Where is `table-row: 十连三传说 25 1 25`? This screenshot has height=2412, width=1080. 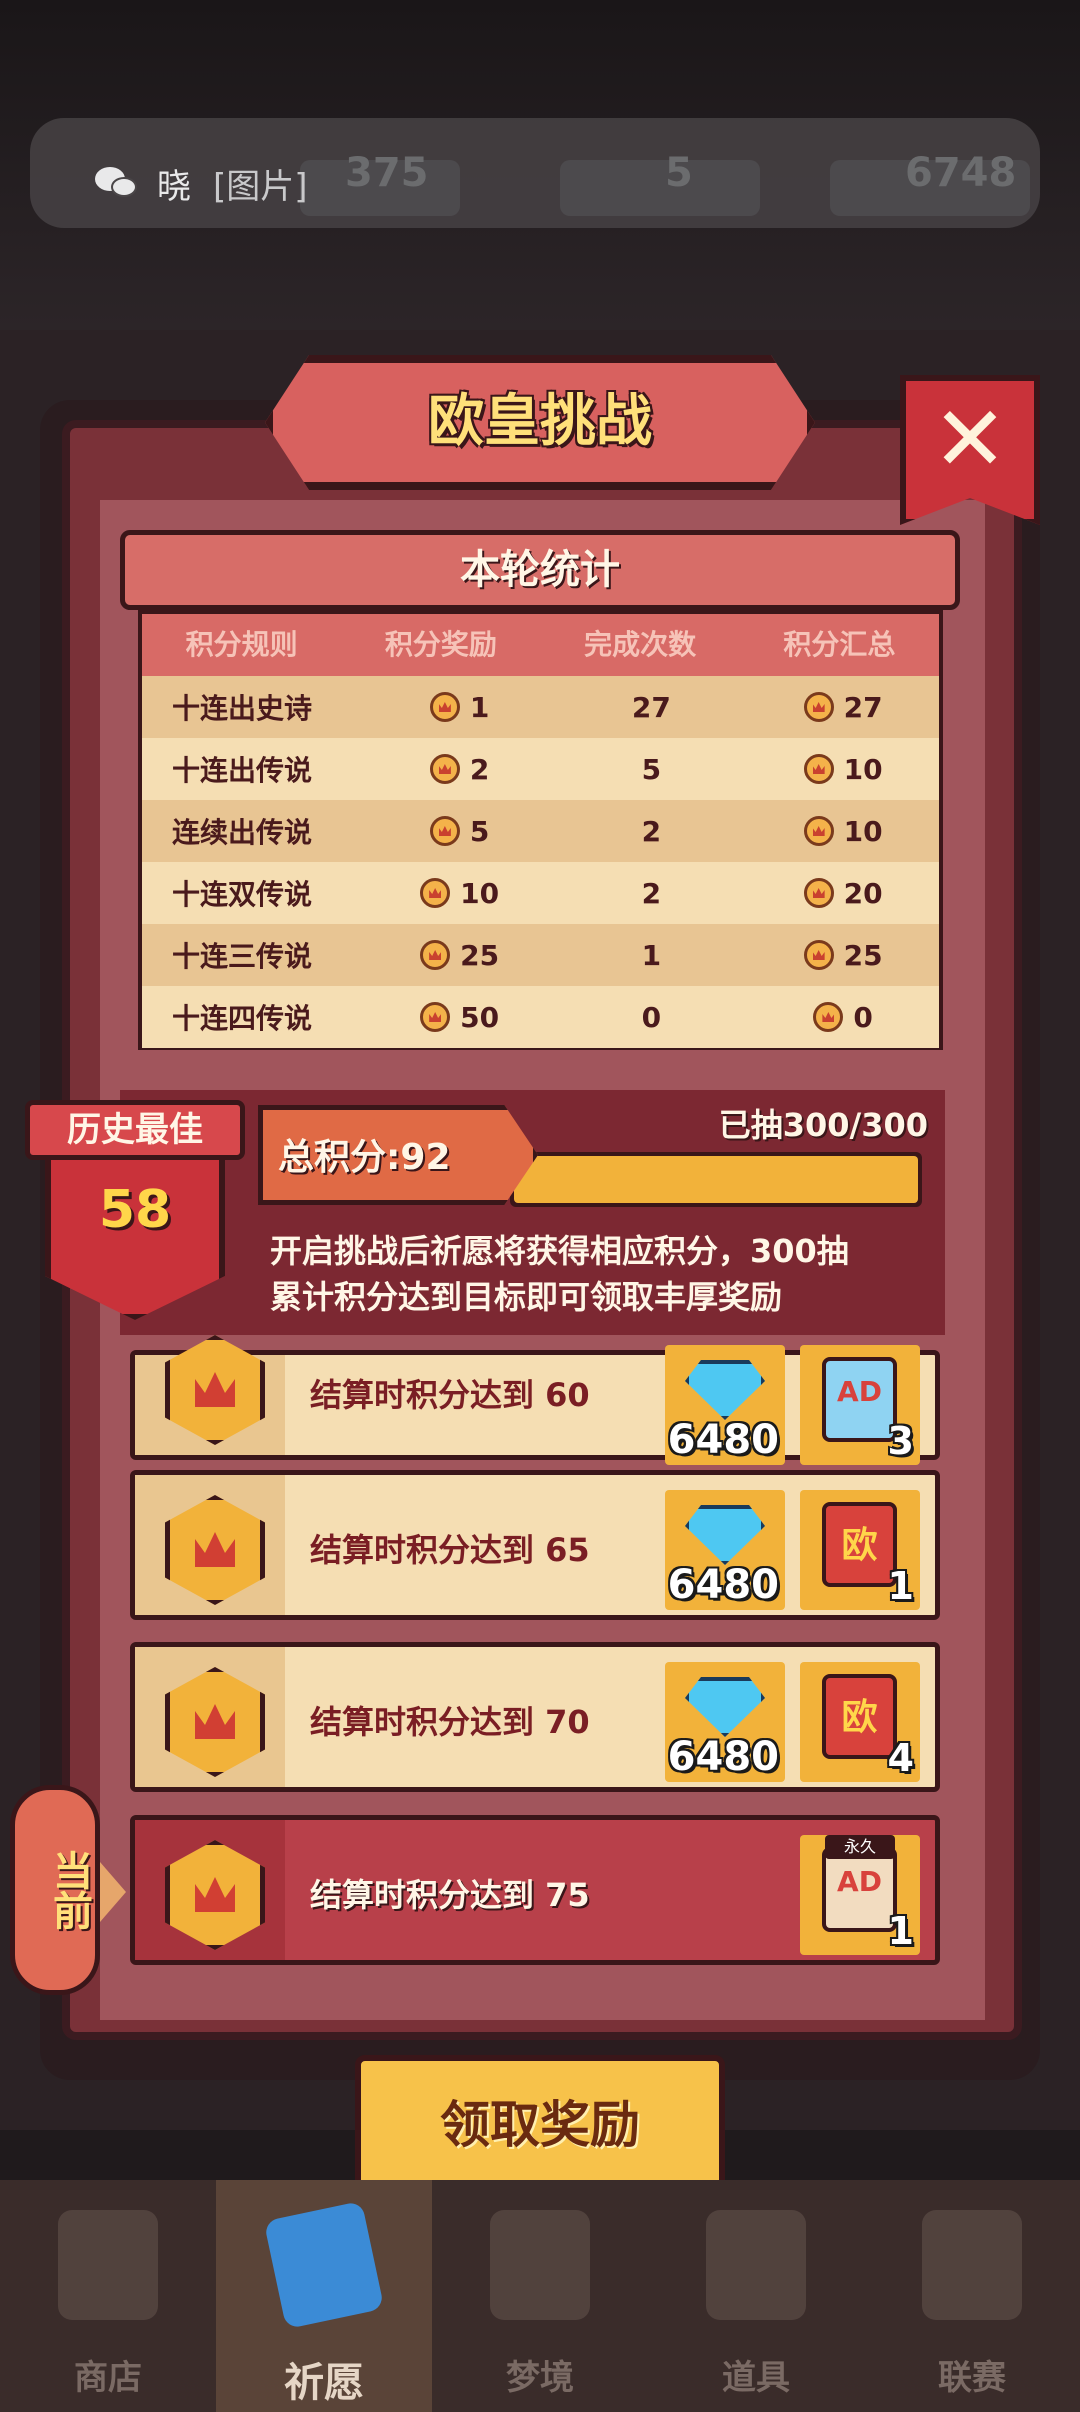
table-row: 十连三传说 25 1 25 is located at coordinates (540, 955).